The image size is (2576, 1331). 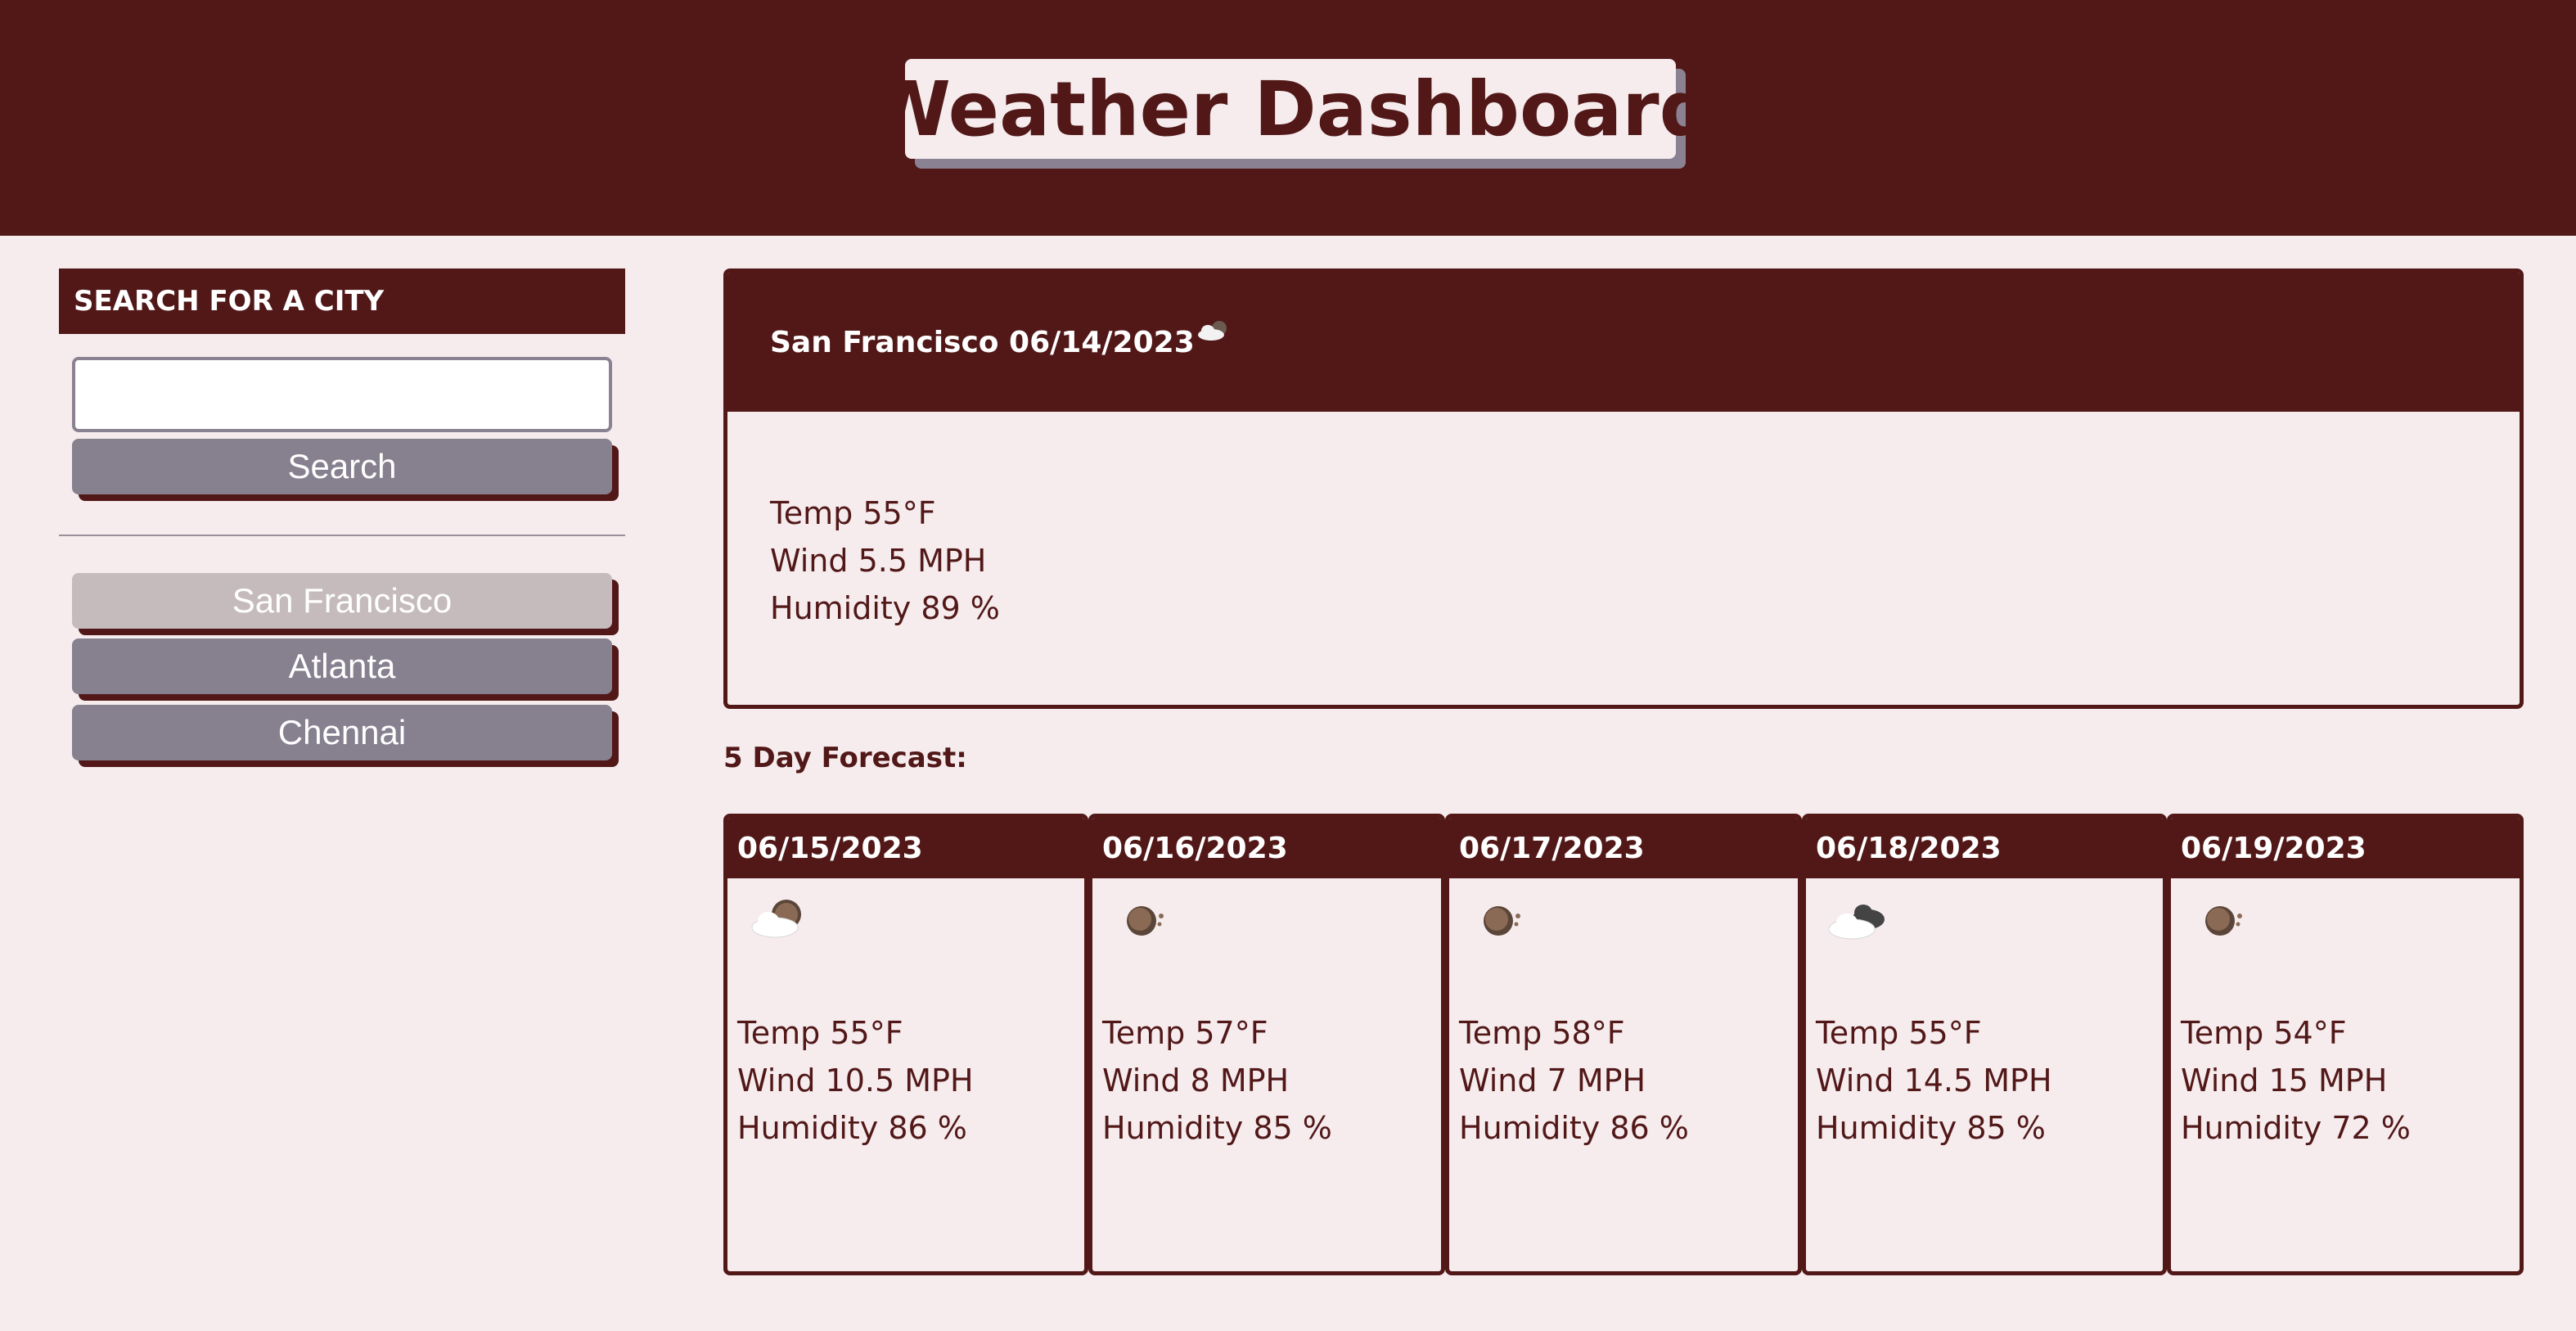 I want to click on current-wind: Wind 5.5 MPH, so click(x=878, y=561).